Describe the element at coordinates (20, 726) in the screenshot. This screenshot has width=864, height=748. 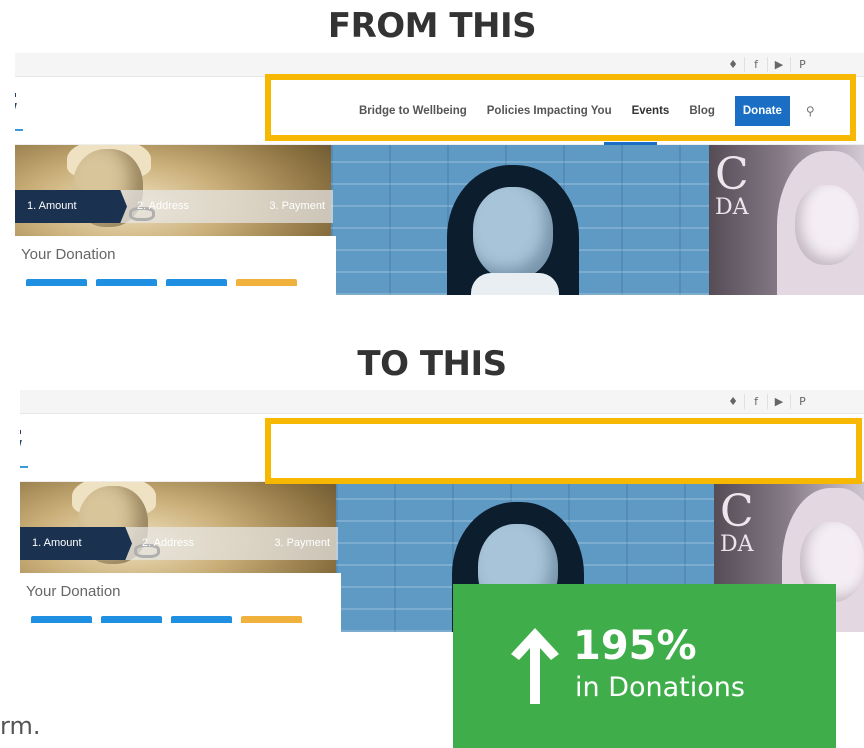
I see `caption-fragment: rm.` at that location.